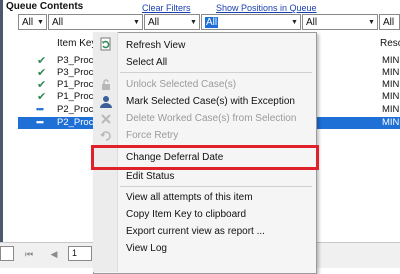  Describe the element at coordinates (76, 43) in the screenshot. I see `column-header-item-key: Item Key` at that location.